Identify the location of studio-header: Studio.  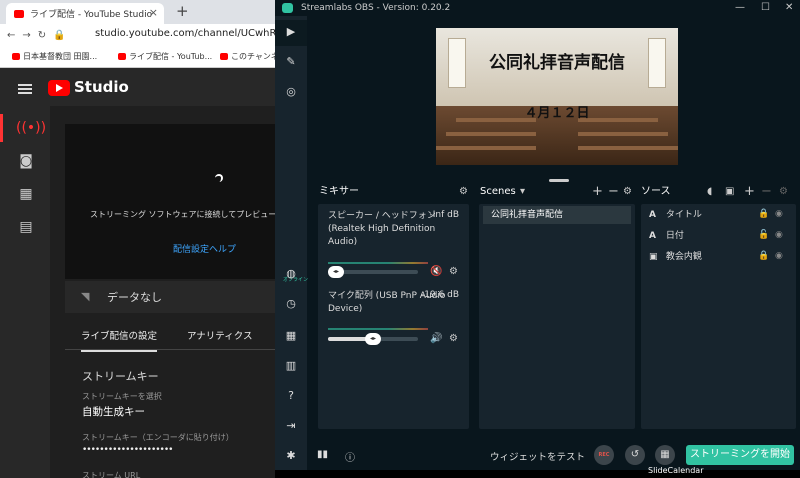
(137, 87).